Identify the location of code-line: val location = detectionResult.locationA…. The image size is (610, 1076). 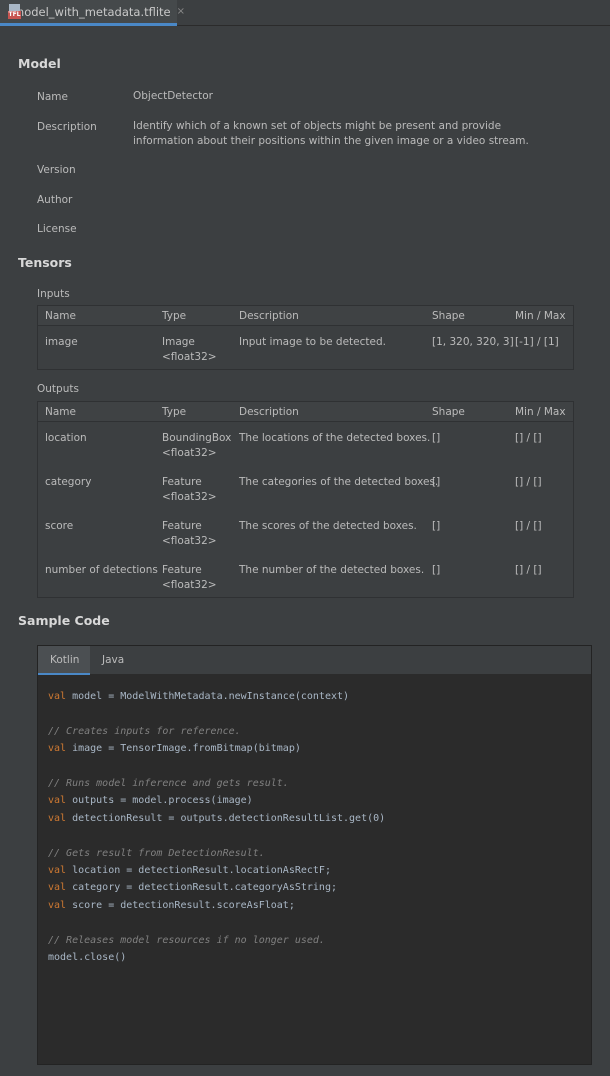
(189, 871).